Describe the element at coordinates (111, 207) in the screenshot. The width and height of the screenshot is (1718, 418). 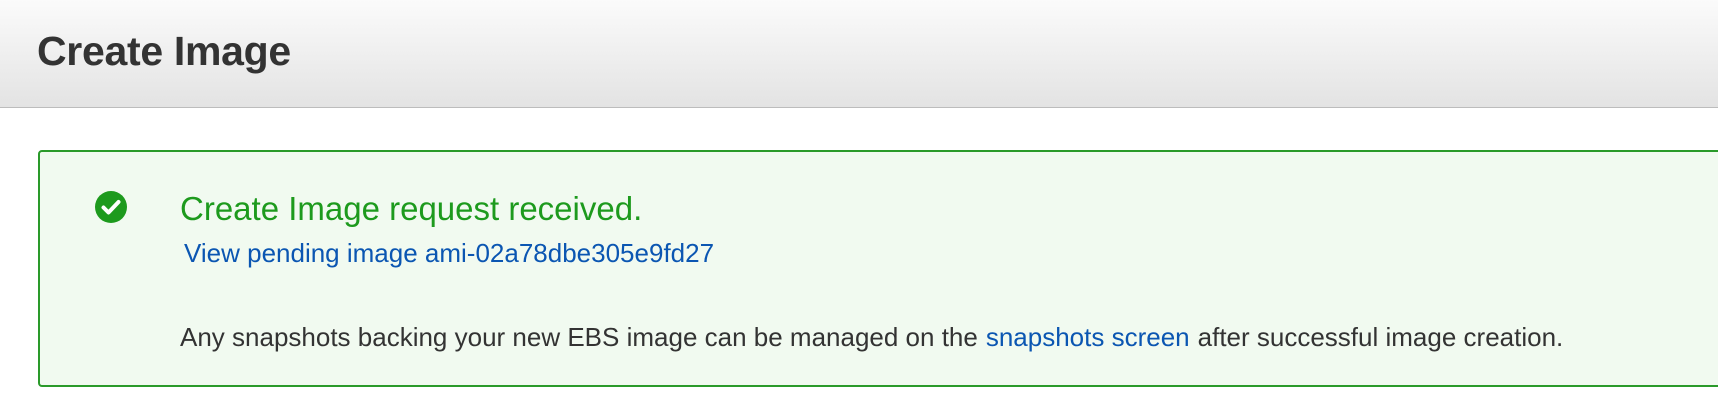
I see `check-circle-icon` at that location.